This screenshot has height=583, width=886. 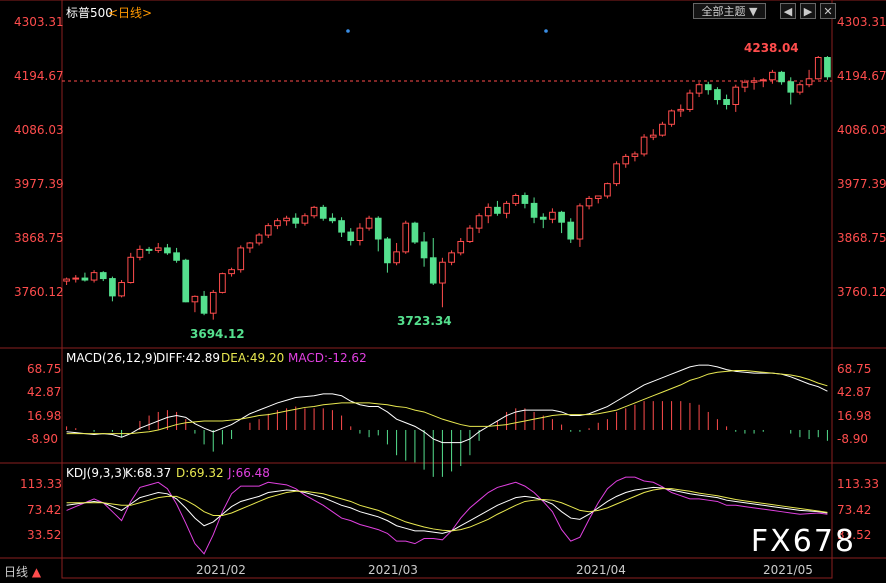 I want to click on macd-macd-value: MACD:-12.62, so click(x=327, y=358).